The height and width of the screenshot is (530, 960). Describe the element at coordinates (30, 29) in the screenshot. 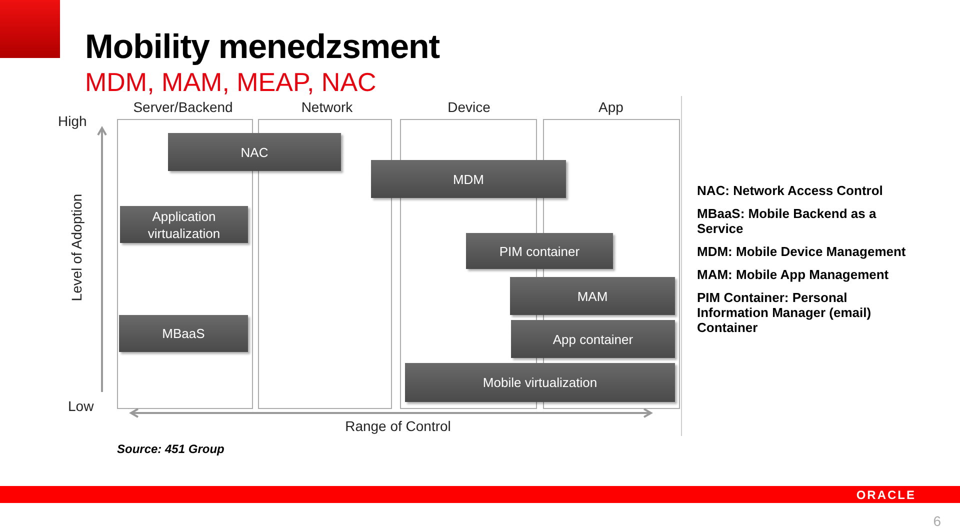

I see `accent-block` at that location.